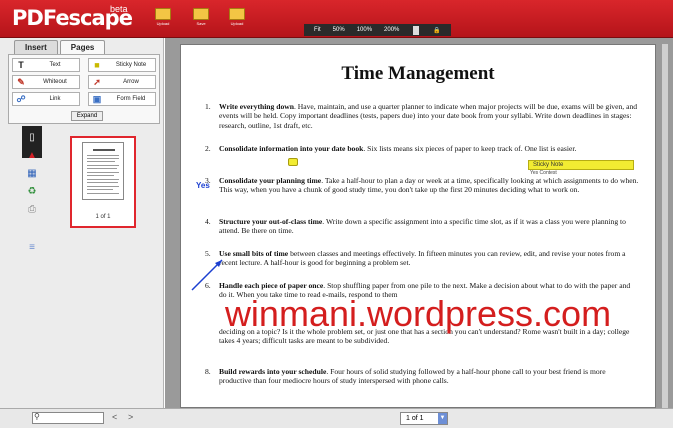 Image resolution: width=673 pixels, height=428 pixels. What do you see at coordinates (32, 156) in the screenshot?
I see `insert-page-icon: ▲` at bounding box center [32, 156].